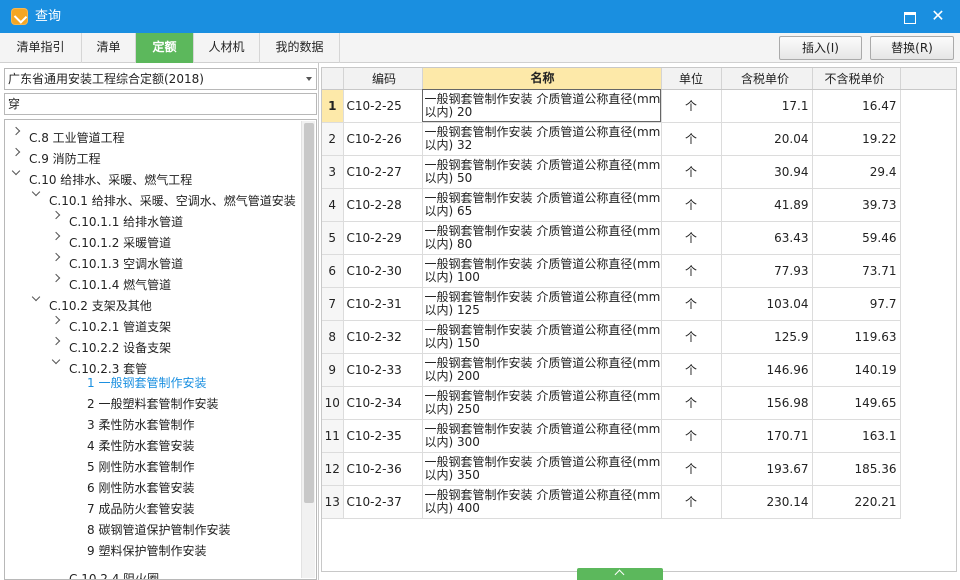 The image size is (960, 580). What do you see at coordinates (383, 79) in the screenshot?
I see `col-code: 编码` at bounding box center [383, 79].